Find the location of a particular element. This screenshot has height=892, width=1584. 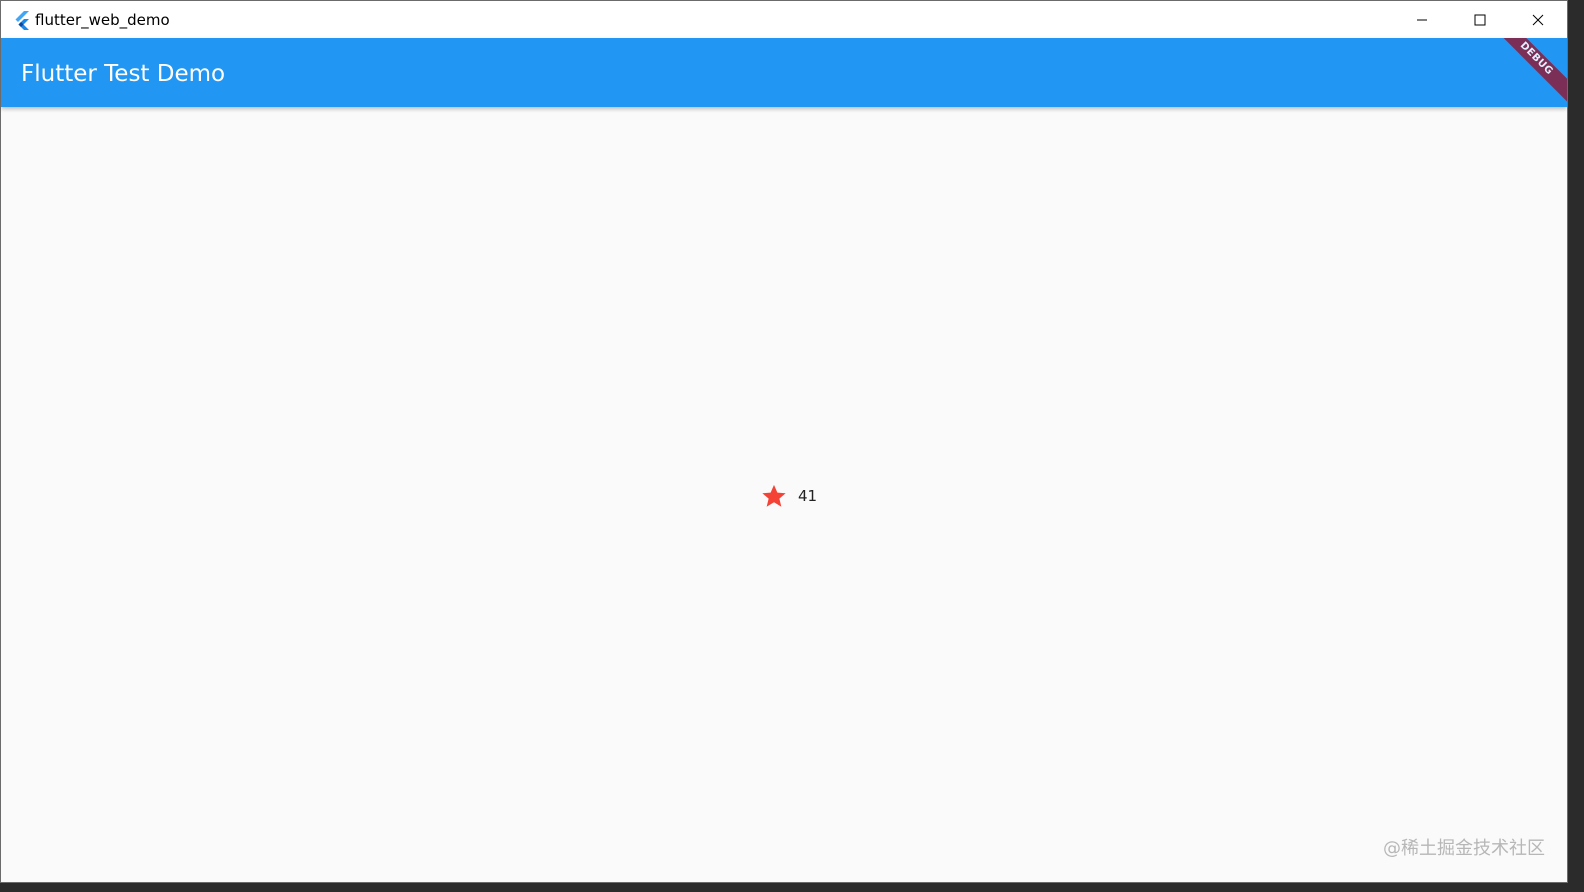

watermark: @稀土掘金技术社区 is located at coordinates (1464, 848).